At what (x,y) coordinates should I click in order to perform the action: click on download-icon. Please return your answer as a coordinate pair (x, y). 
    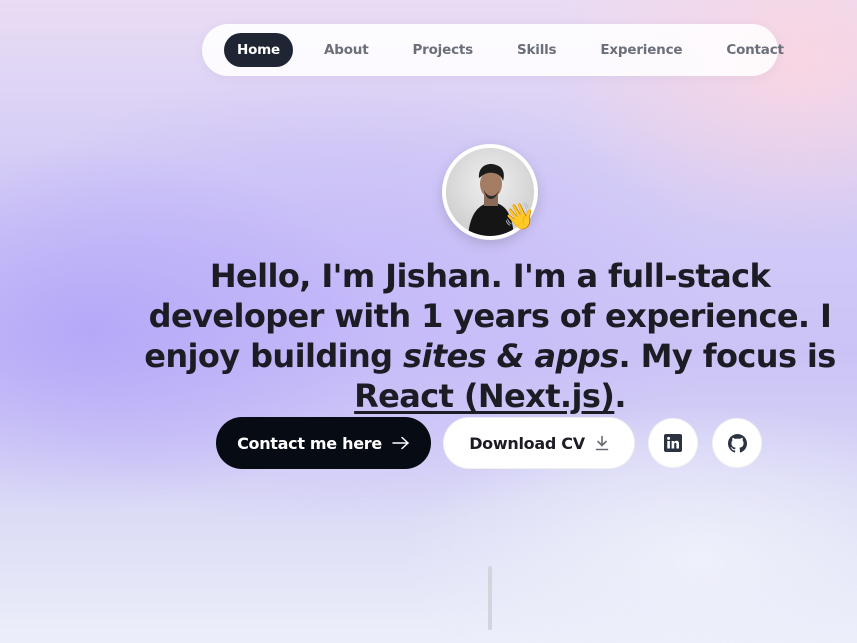
    Looking at the image, I should click on (602, 443).